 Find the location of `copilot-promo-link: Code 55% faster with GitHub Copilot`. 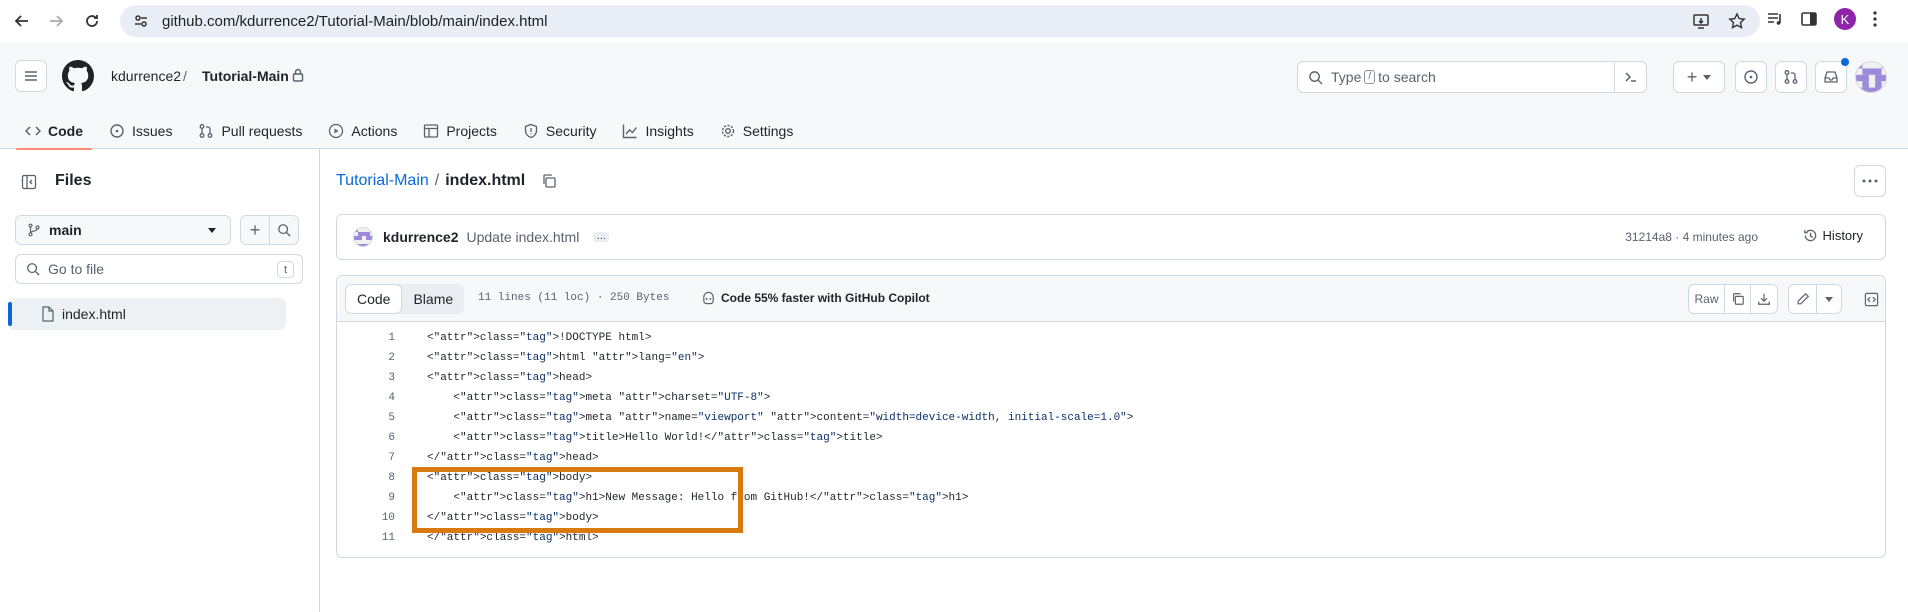

copilot-promo-link: Code 55% faster with GitHub Copilot is located at coordinates (815, 298).